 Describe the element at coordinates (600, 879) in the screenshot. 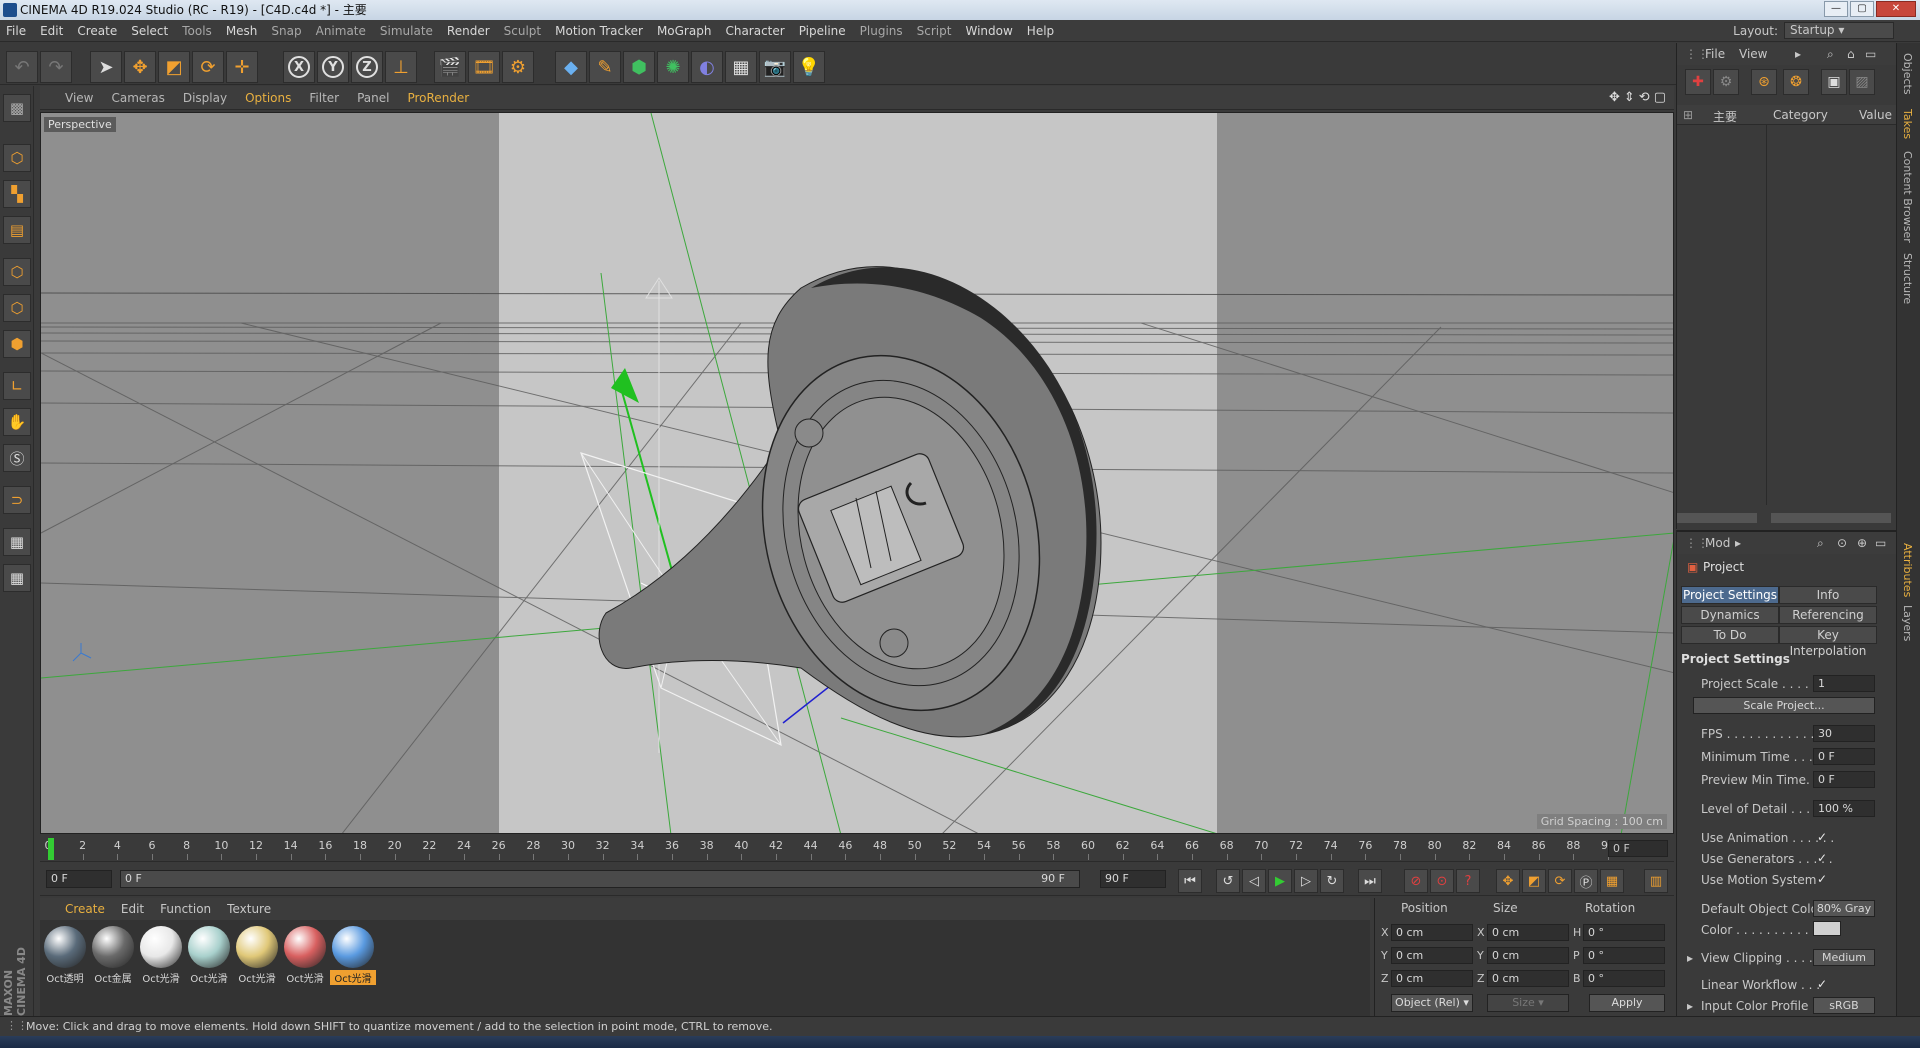

I see `frame-range-slider: 0 F 90 F` at that location.